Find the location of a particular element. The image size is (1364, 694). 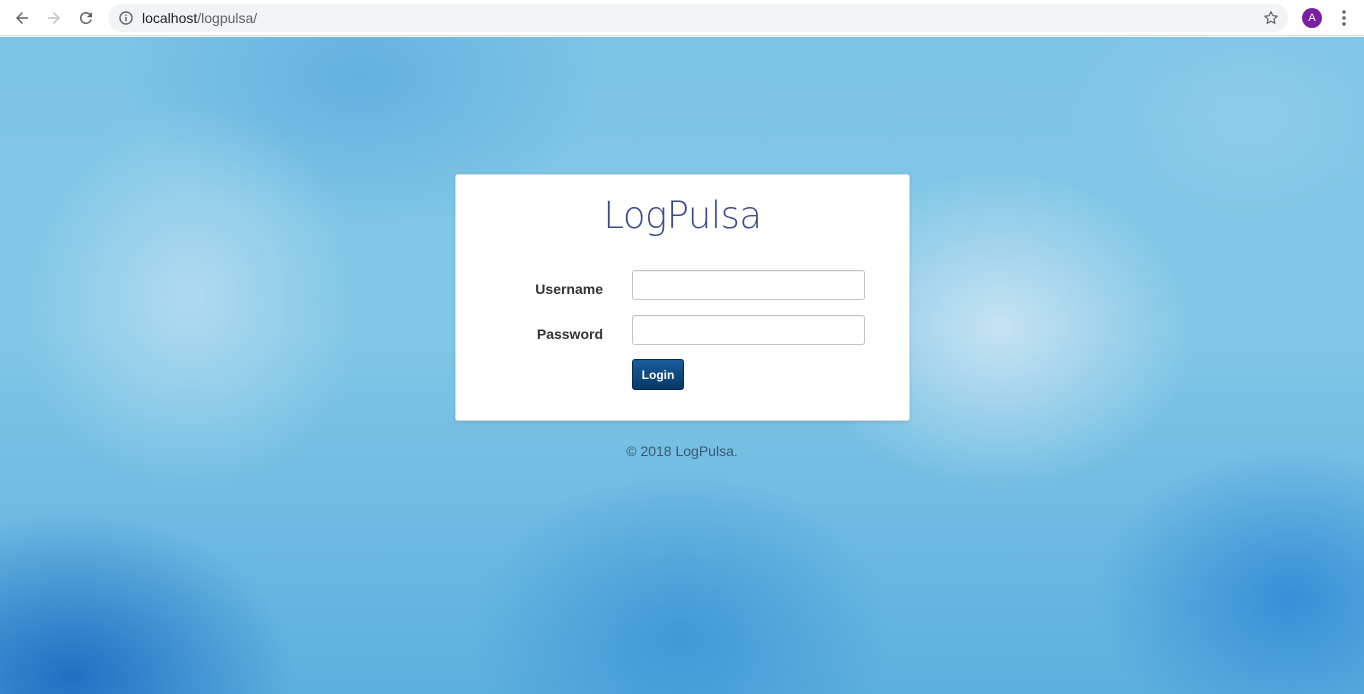

info-icon is located at coordinates (126, 18).